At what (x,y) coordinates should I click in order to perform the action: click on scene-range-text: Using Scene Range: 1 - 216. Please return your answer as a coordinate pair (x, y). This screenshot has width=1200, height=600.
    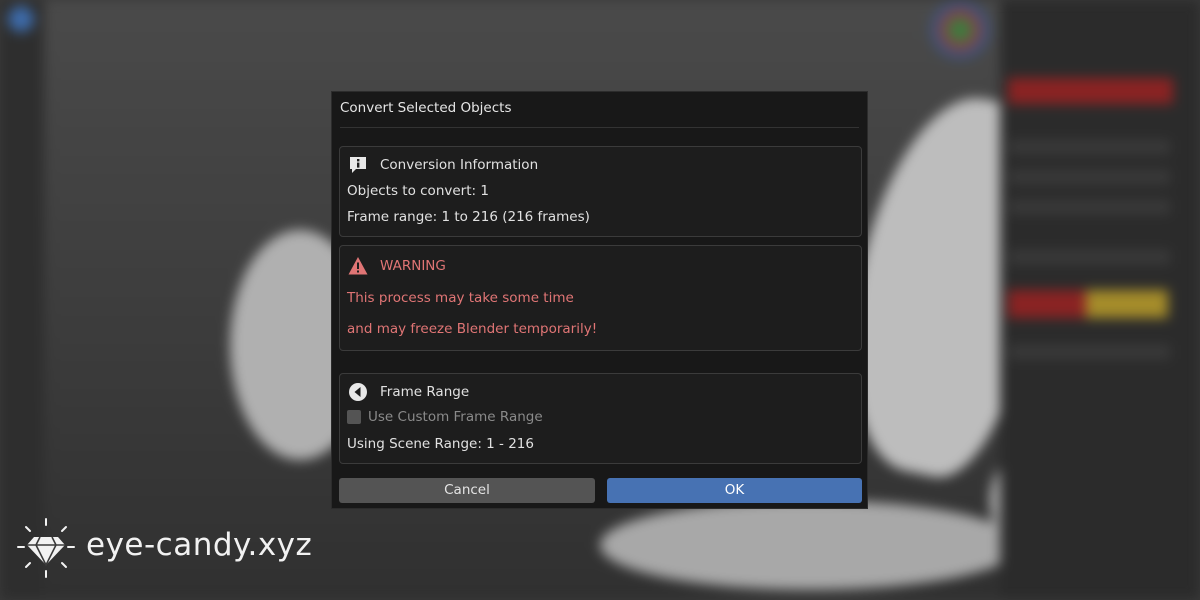
    Looking at the image, I should click on (440, 444).